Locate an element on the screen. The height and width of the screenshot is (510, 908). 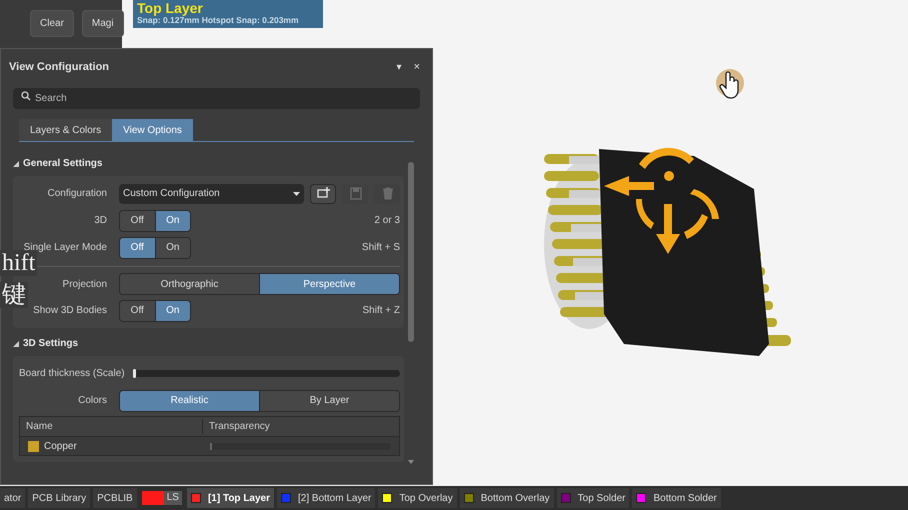
option-button: Orthographic is located at coordinates (189, 284).